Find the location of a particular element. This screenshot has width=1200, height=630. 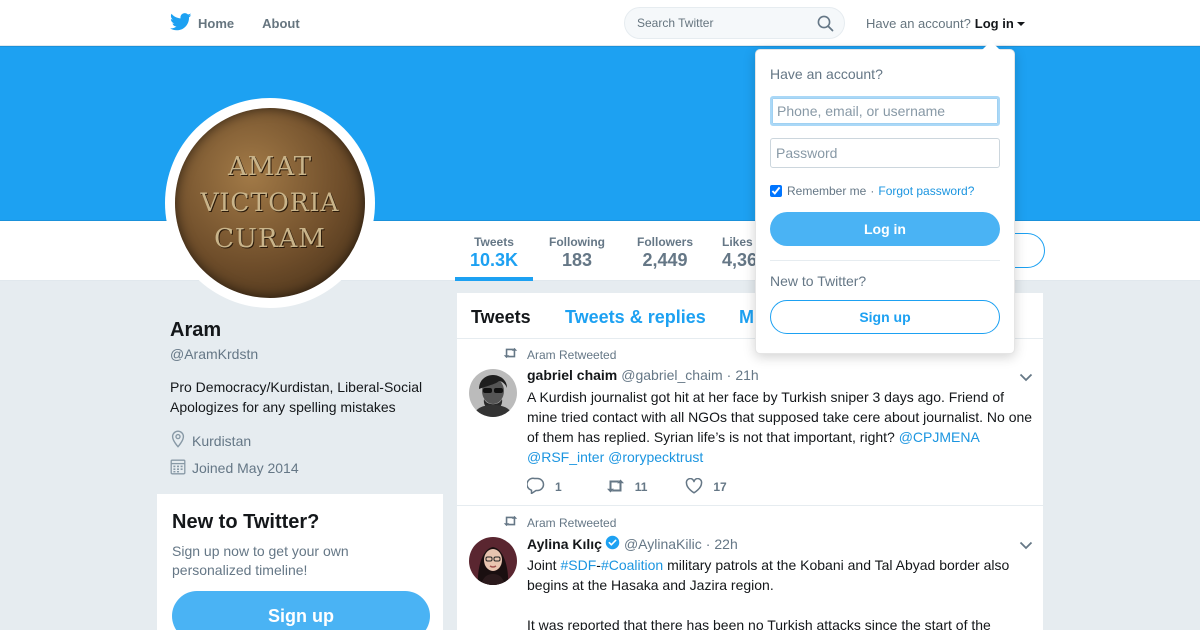

stat-following: Following 183 is located at coordinates (577, 251).